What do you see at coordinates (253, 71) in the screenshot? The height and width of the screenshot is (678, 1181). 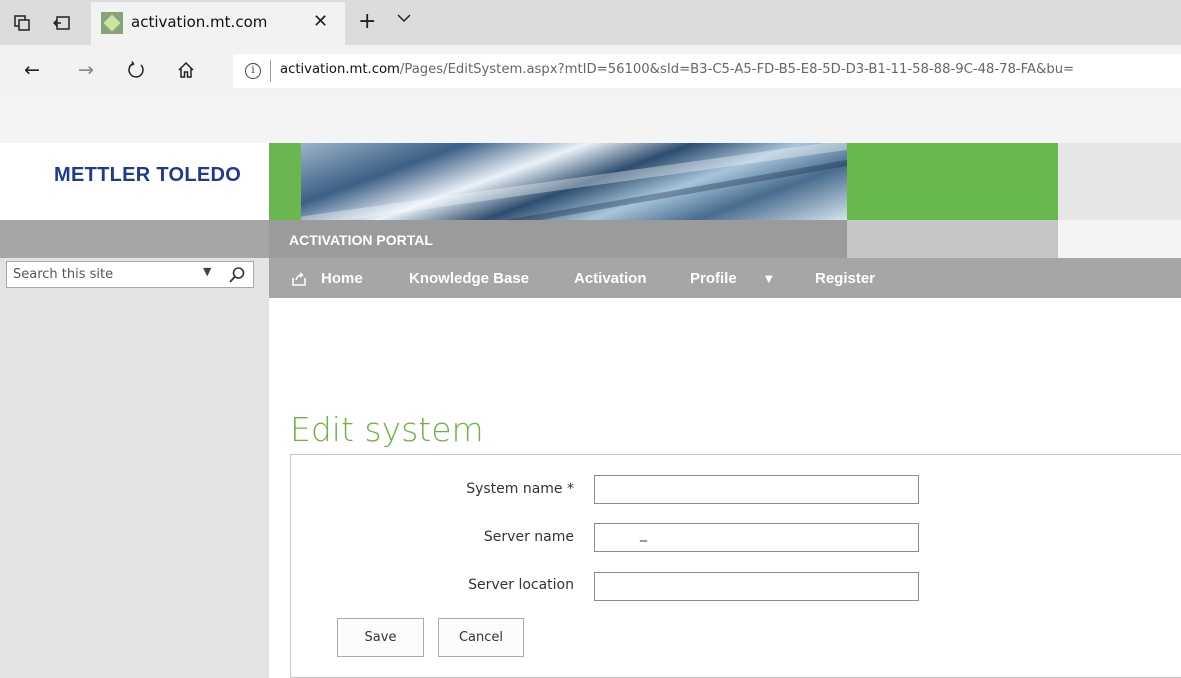 I see `site-info-icon: i` at bounding box center [253, 71].